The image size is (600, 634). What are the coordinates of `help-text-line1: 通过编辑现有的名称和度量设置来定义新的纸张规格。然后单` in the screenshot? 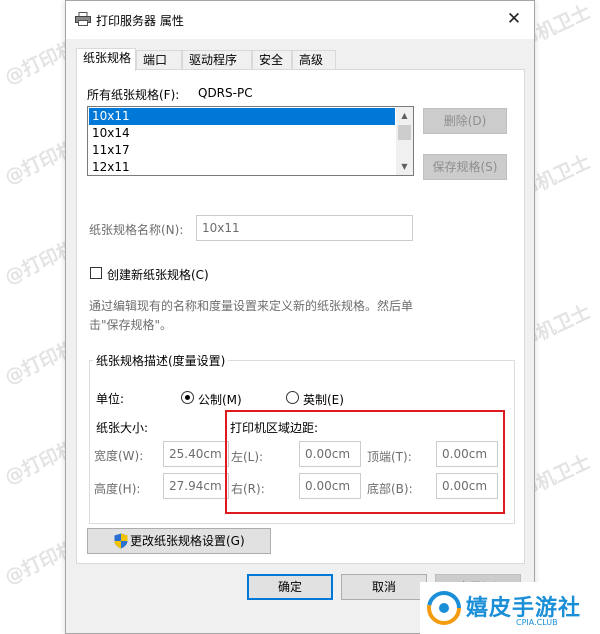 It's located at (251, 306).